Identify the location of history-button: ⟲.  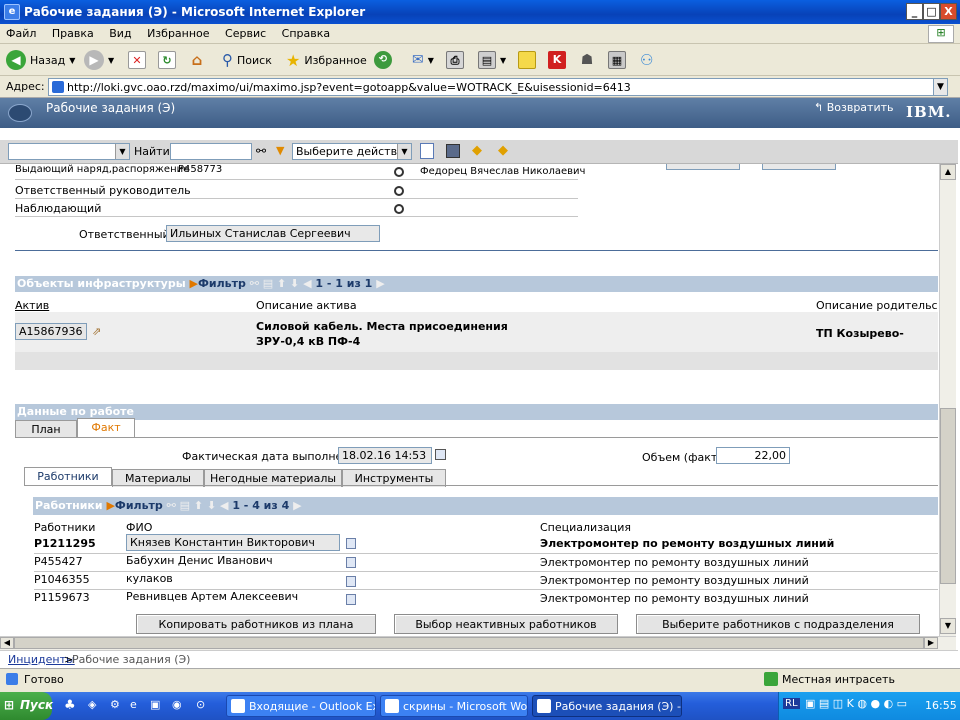
(383, 60).